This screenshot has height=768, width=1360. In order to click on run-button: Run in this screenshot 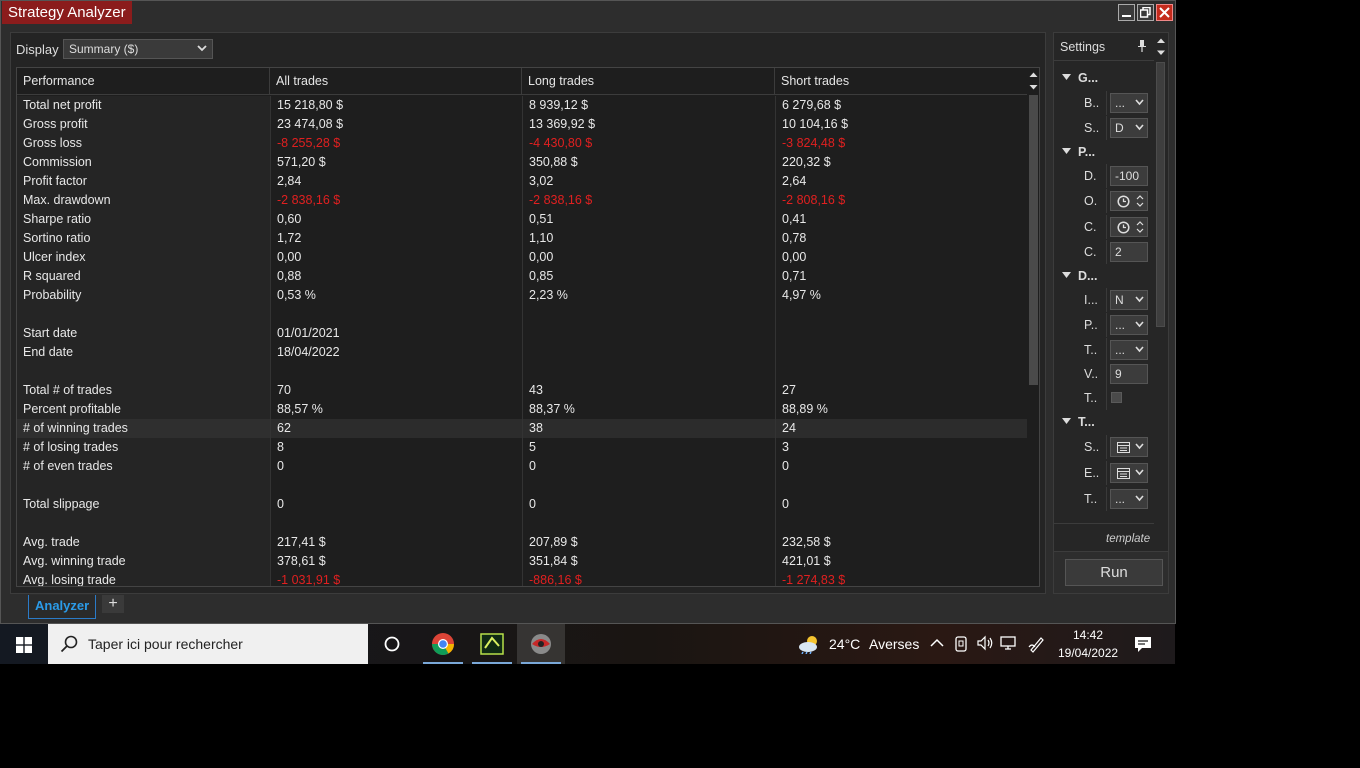, I will do `click(1114, 572)`.